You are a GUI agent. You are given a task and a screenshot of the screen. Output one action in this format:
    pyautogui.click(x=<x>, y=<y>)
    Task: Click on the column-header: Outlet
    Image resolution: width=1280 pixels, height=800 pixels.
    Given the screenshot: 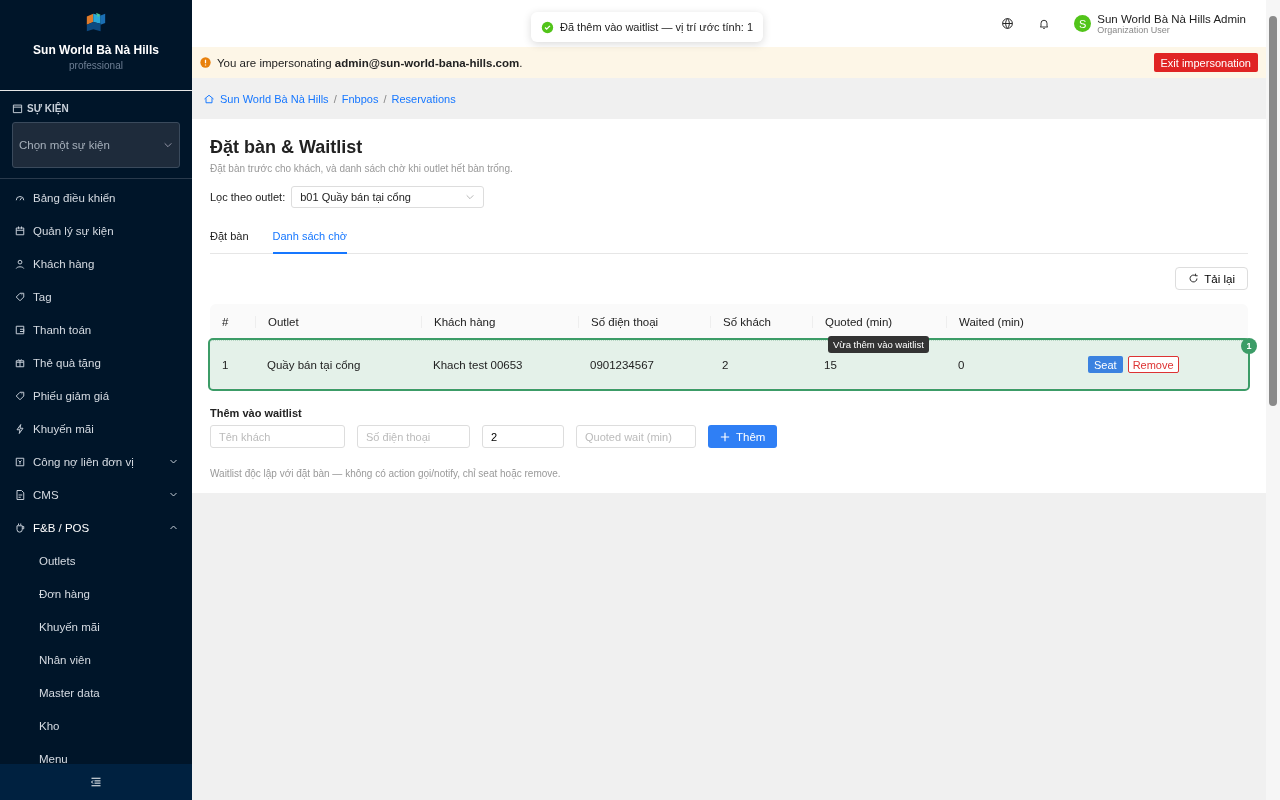 What is the action you would take?
    pyautogui.click(x=338, y=322)
    